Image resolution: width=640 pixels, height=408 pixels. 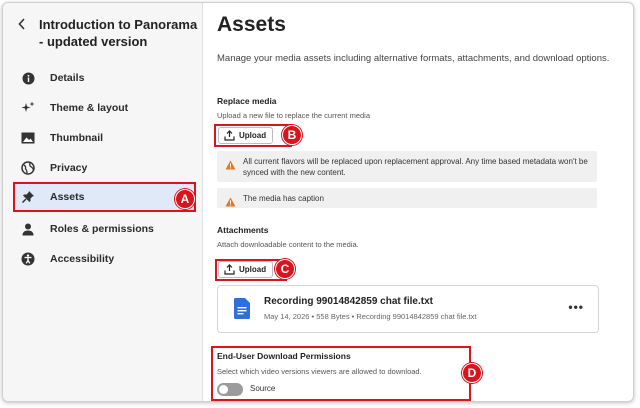 What do you see at coordinates (103, 168) in the screenshot?
I see `sidebar-item-privacy: Privacy` at bounding box center [103, 168].